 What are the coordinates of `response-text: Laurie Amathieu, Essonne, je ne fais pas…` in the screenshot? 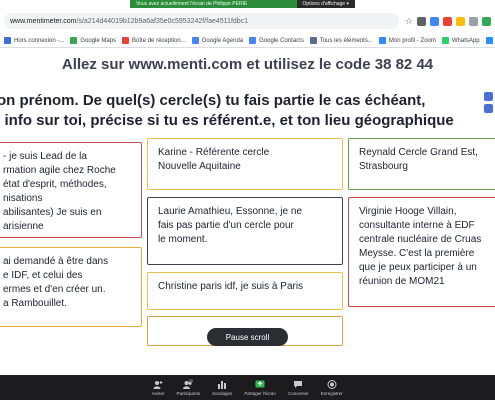 It's located at (230, 225).